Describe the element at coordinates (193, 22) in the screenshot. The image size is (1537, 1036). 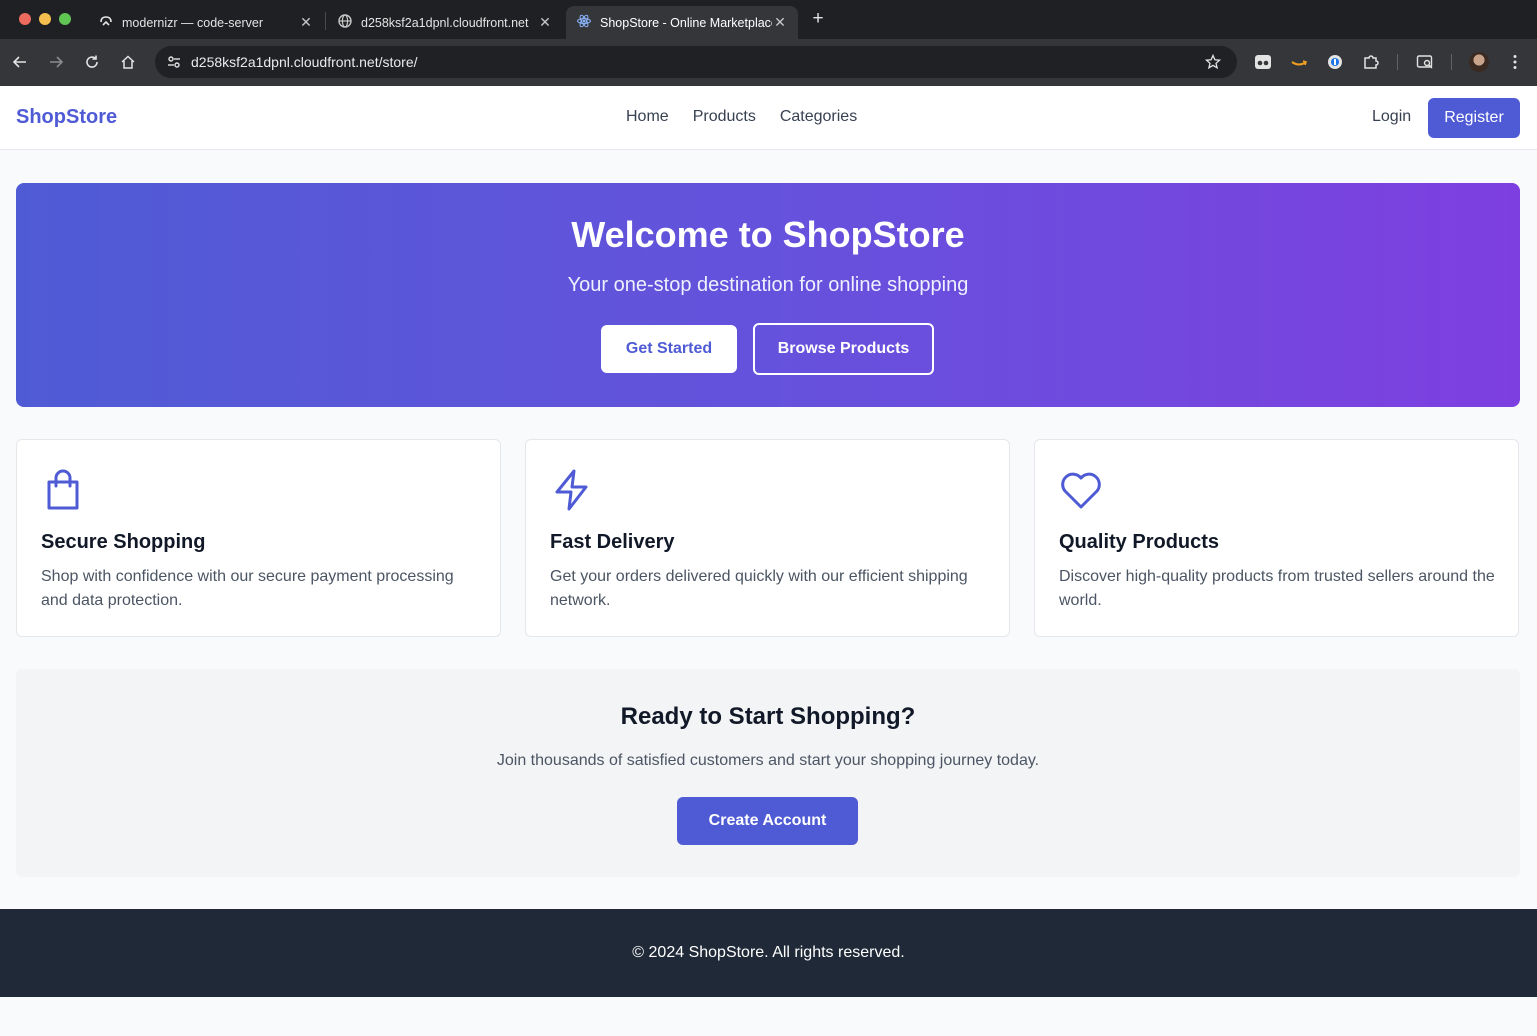
I see `tab-title: modernizr — code-server` at that location.